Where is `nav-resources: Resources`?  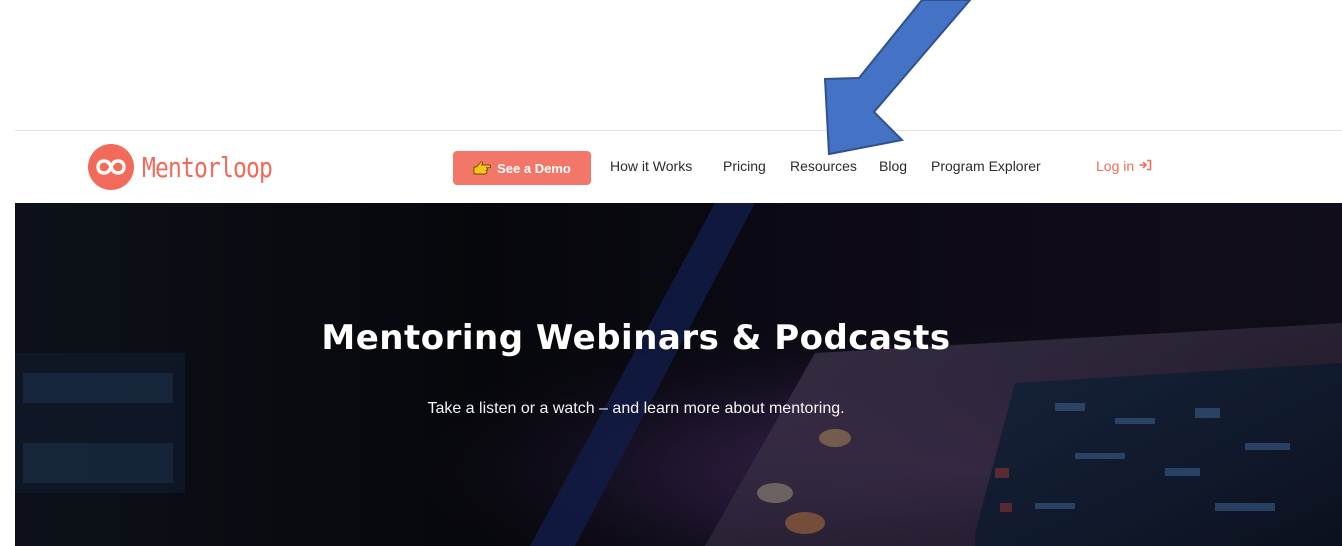 nav-resources: Resources is located at coordinates (823, 166).